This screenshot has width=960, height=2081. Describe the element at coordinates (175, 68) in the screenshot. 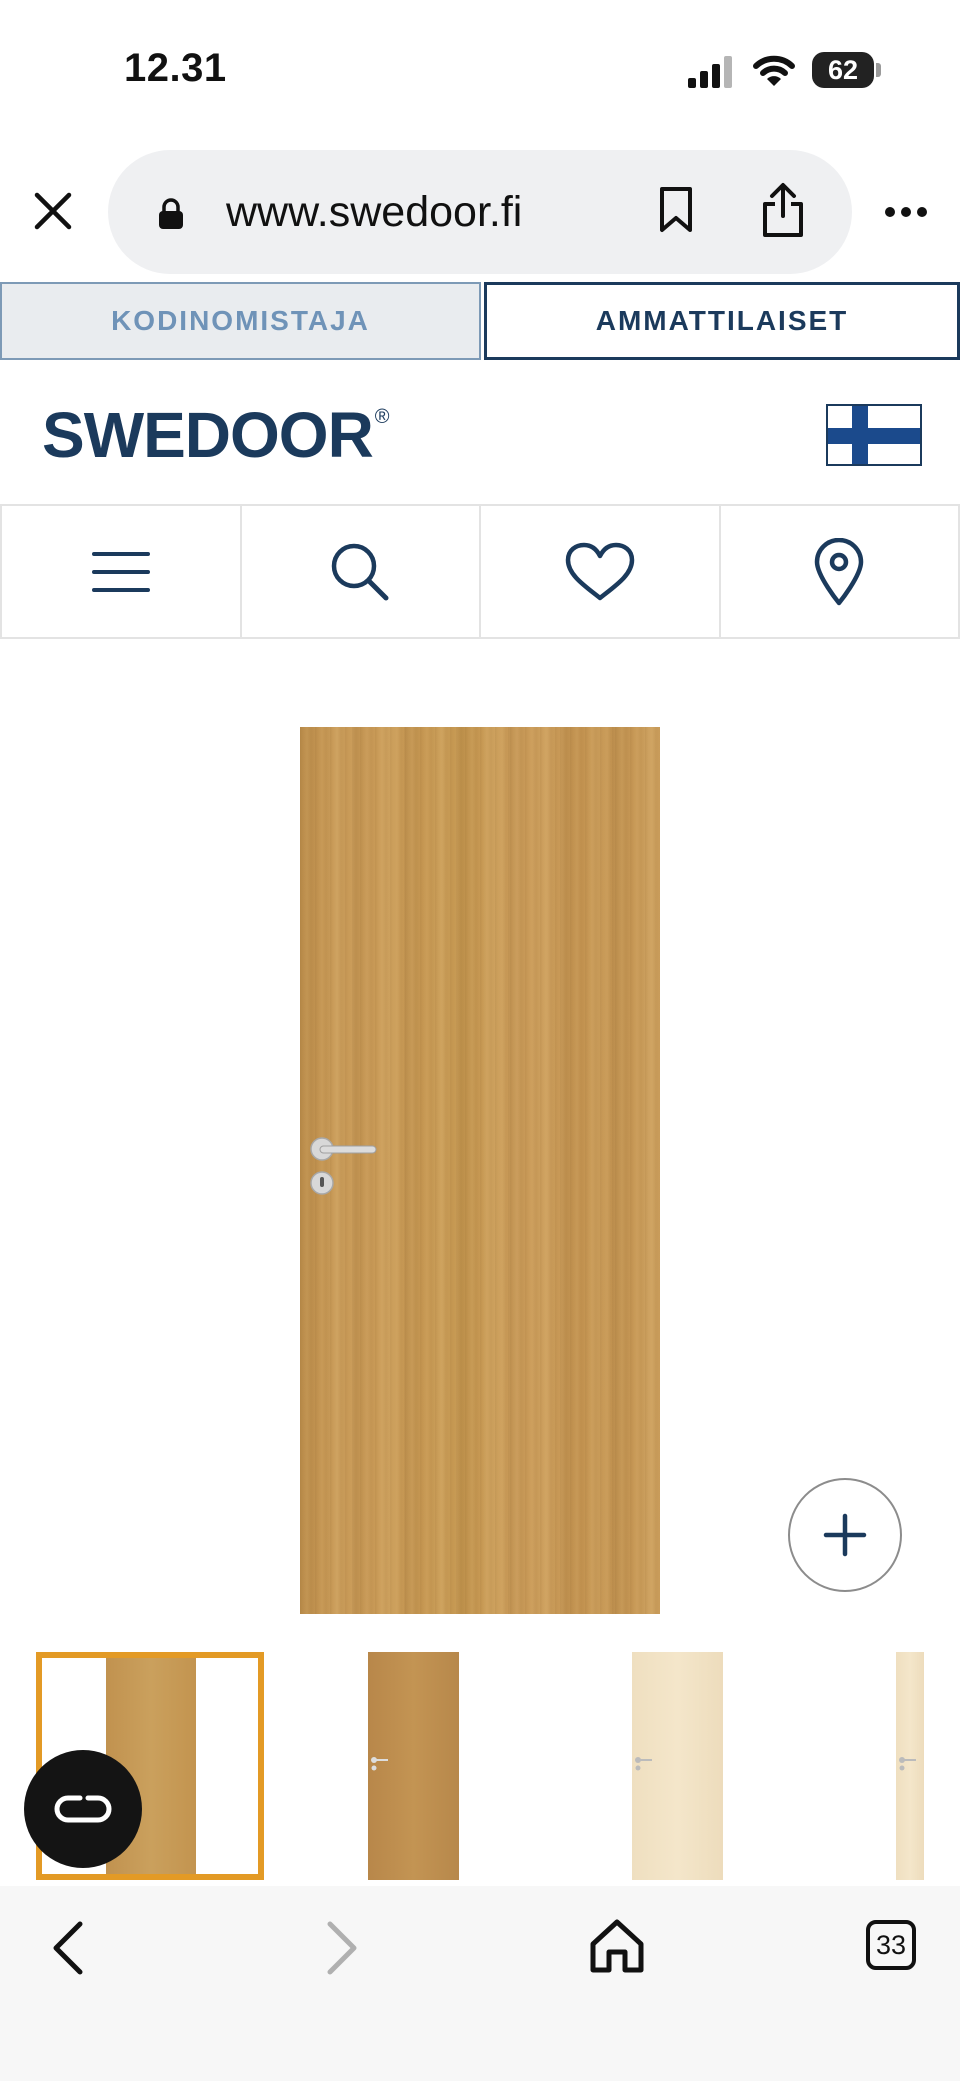

I see `status-time: 12.31` at that location.